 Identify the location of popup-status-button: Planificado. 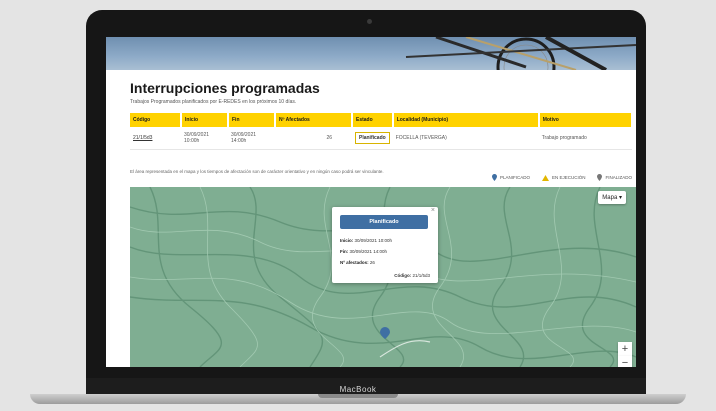
(384, 222).